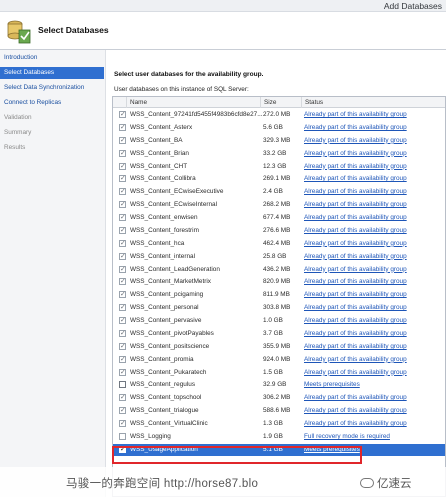 The image size is (446, 497). What do you see at coordinates (223, 6) in the screenshot?
I see `window-titlebar: Add Databases` at bounding box center [223, 6].